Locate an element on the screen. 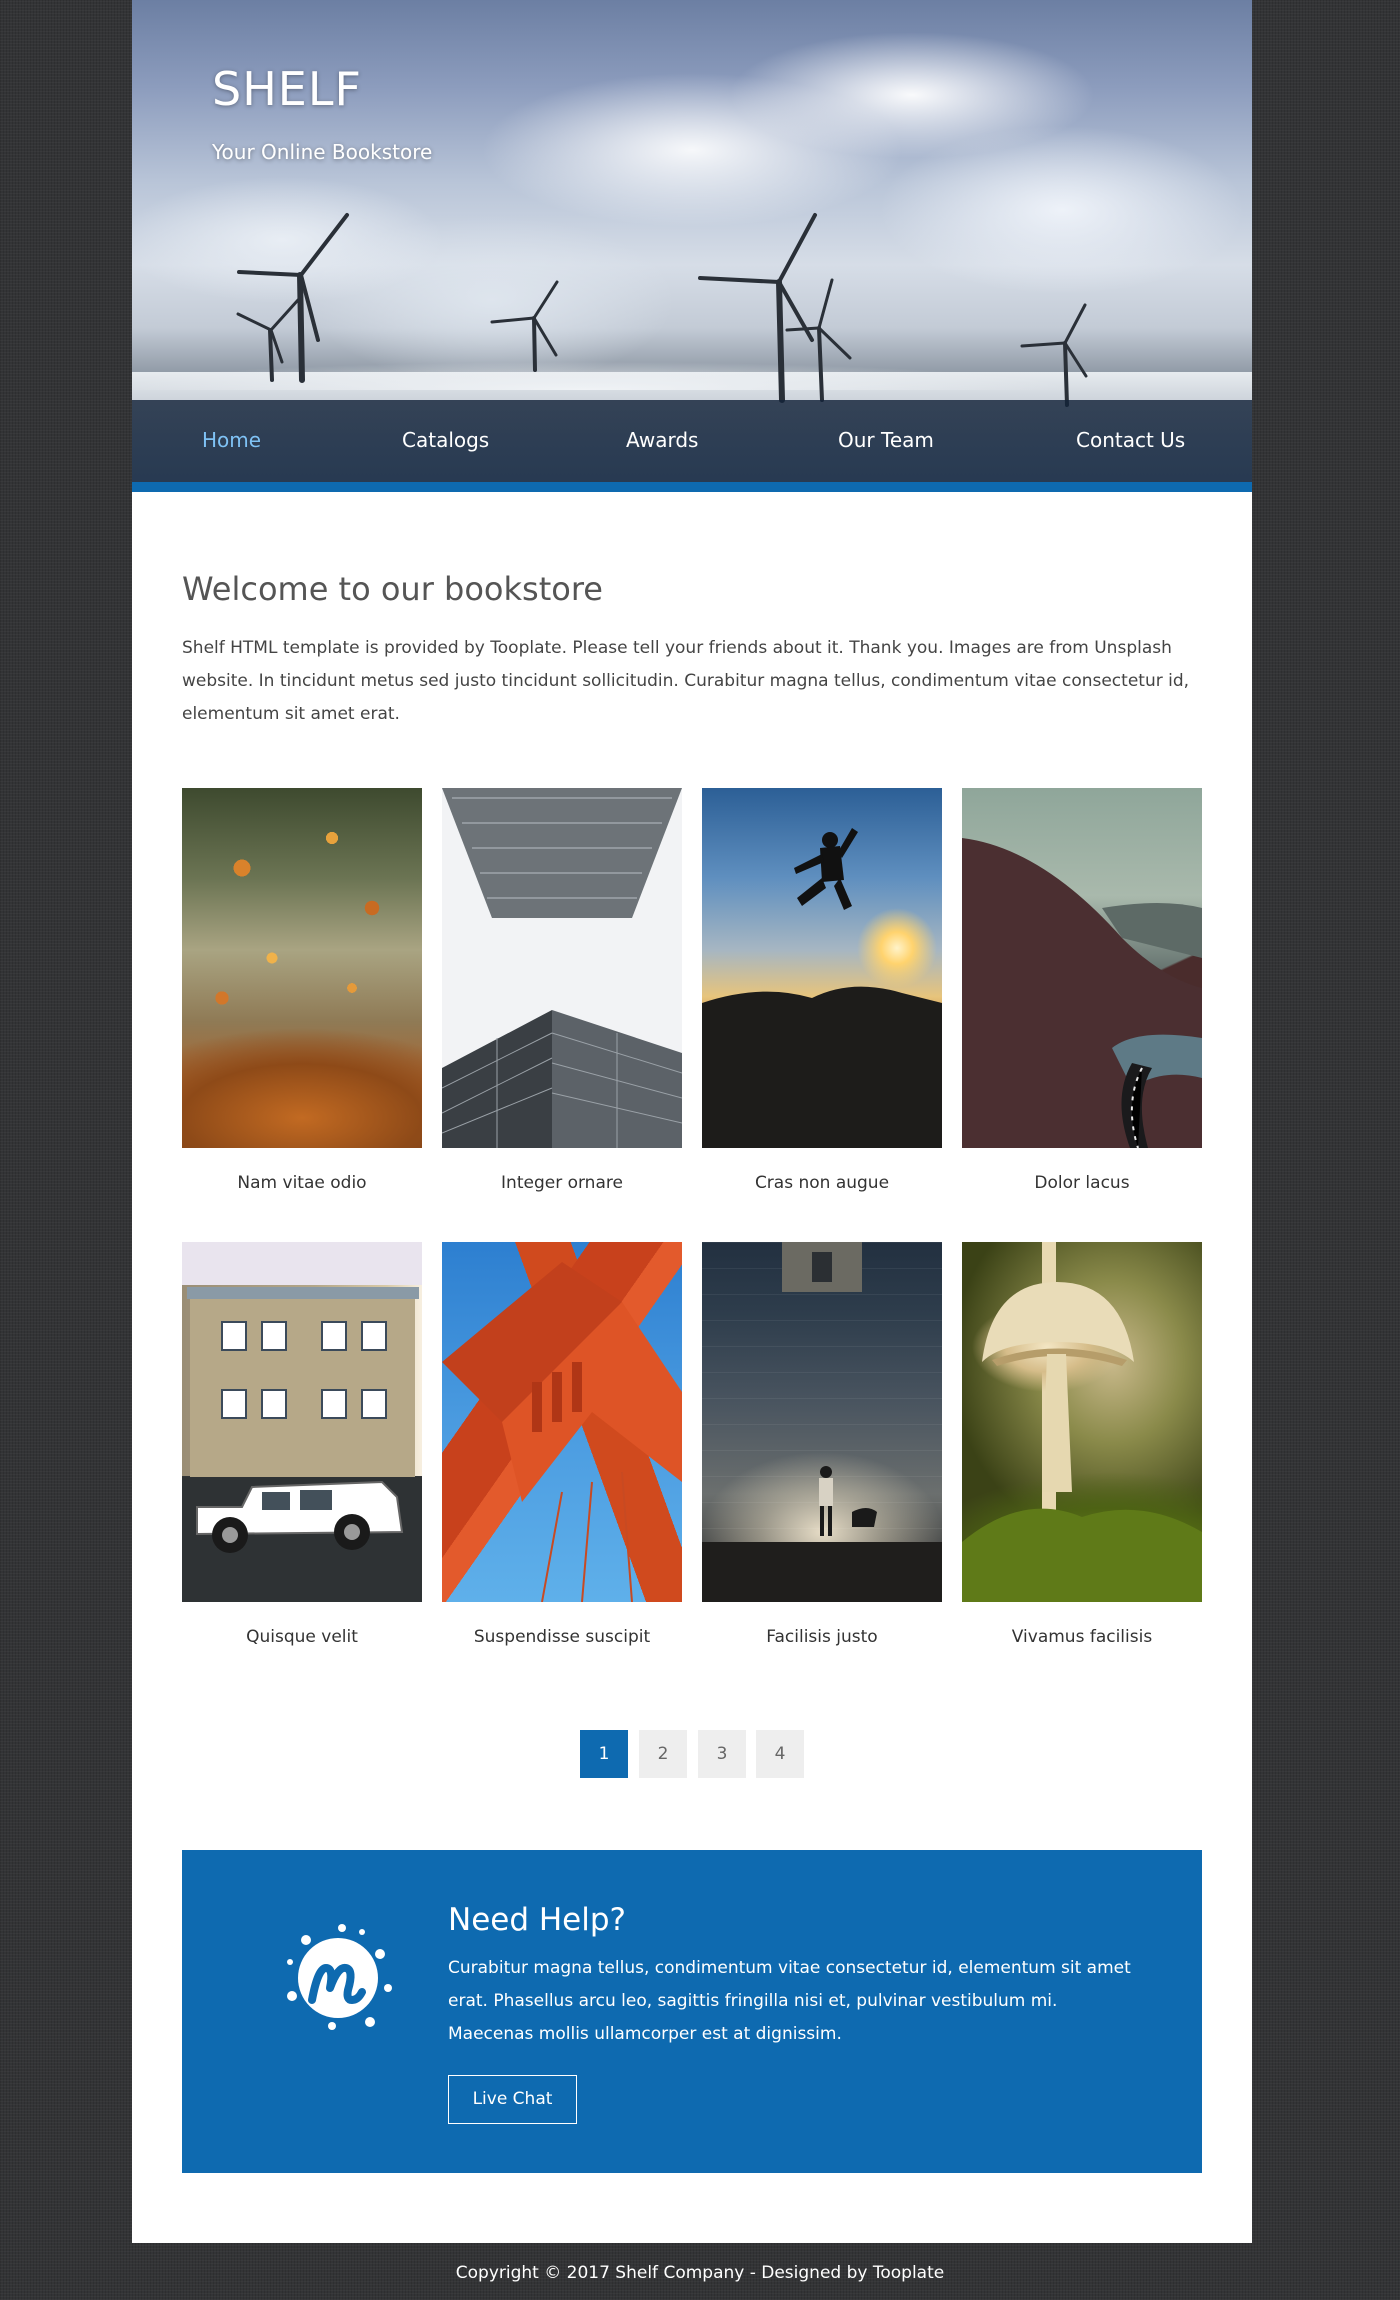 The width and height of the screenshot is (1400, 2300). jumping-sunset-image is located at coordinates (822, 968).